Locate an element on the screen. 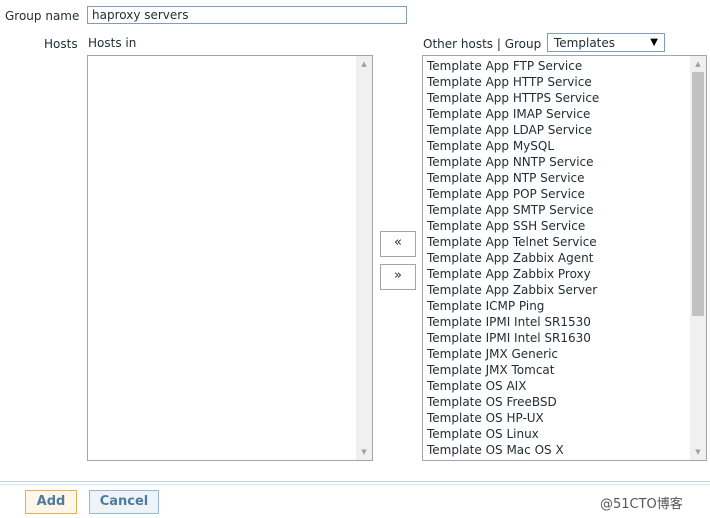  list-item: Template App IMAP Service is located at coordinates (564, 114).